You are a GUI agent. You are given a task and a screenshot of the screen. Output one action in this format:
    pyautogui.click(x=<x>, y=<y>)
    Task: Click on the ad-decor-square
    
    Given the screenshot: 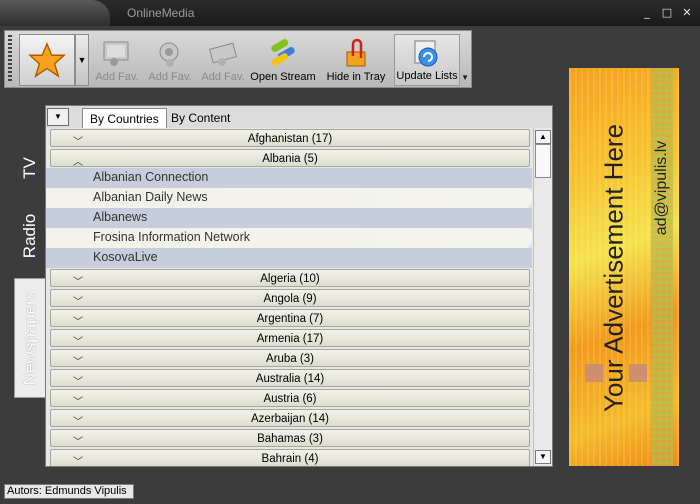 What is the action you would take?
    pyautogui.click(x=638, y=373)
    